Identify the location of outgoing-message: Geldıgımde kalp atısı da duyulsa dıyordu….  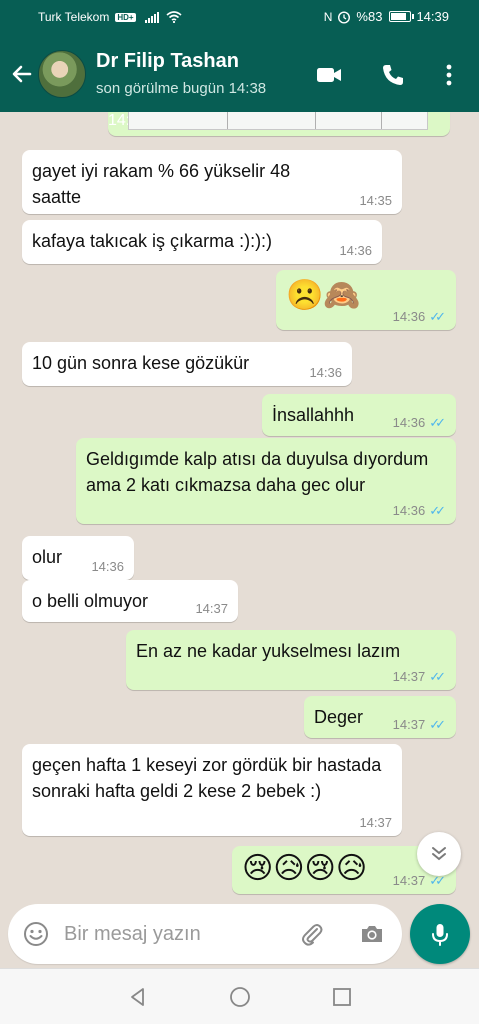
(266, 481).